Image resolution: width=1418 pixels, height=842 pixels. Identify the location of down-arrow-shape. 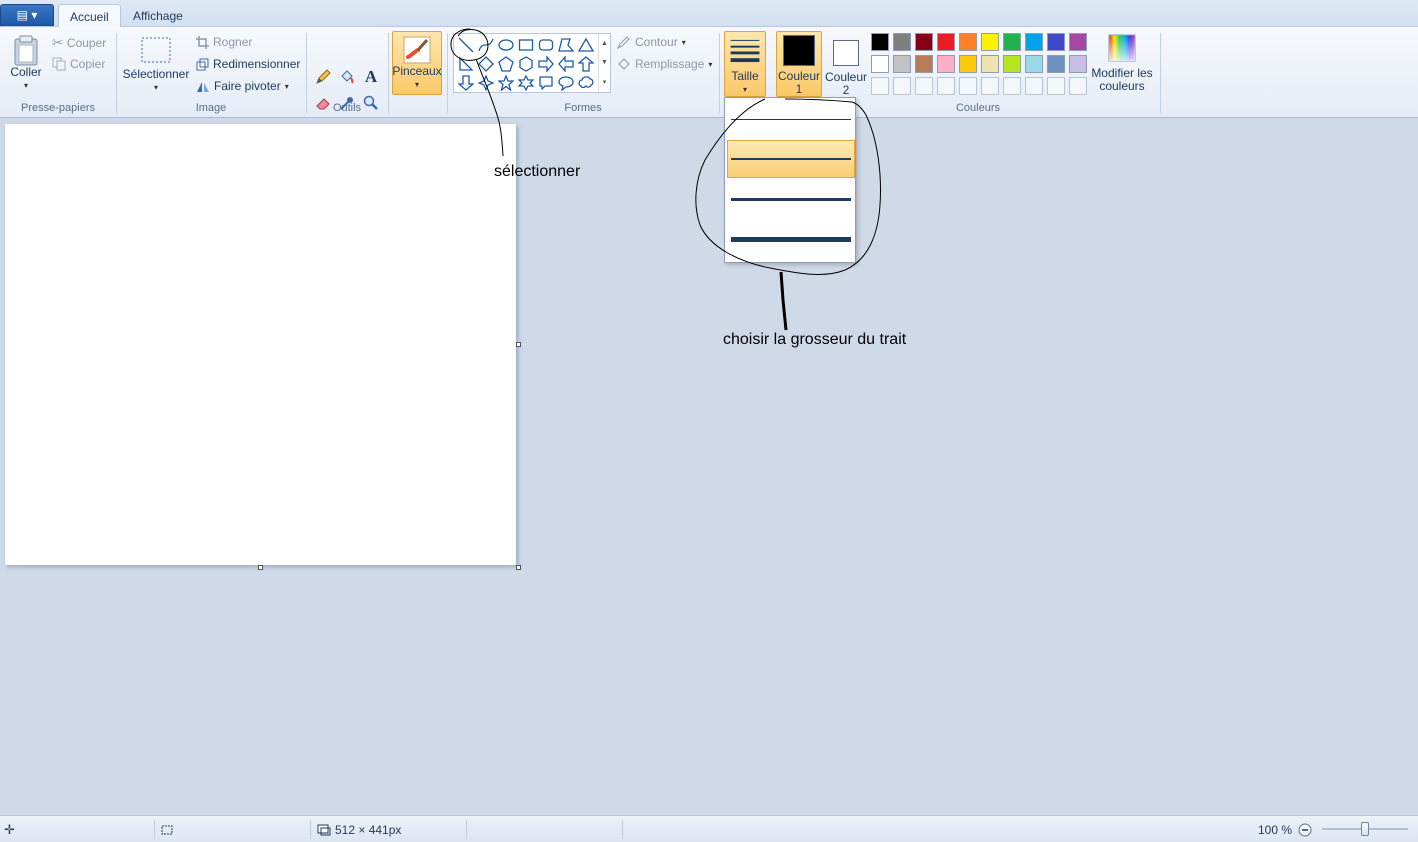
(466, 82).